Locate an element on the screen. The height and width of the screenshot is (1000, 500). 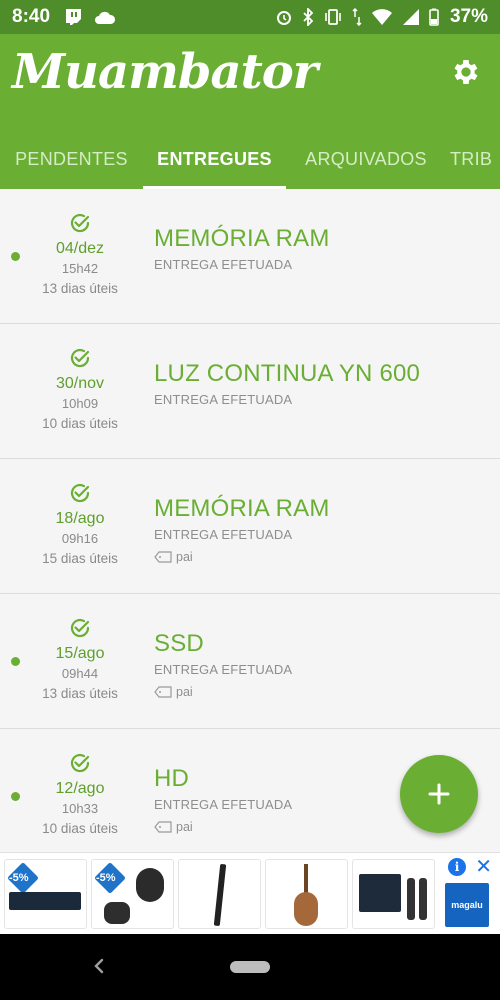
microphone-image is located at coordinates (150, 885).